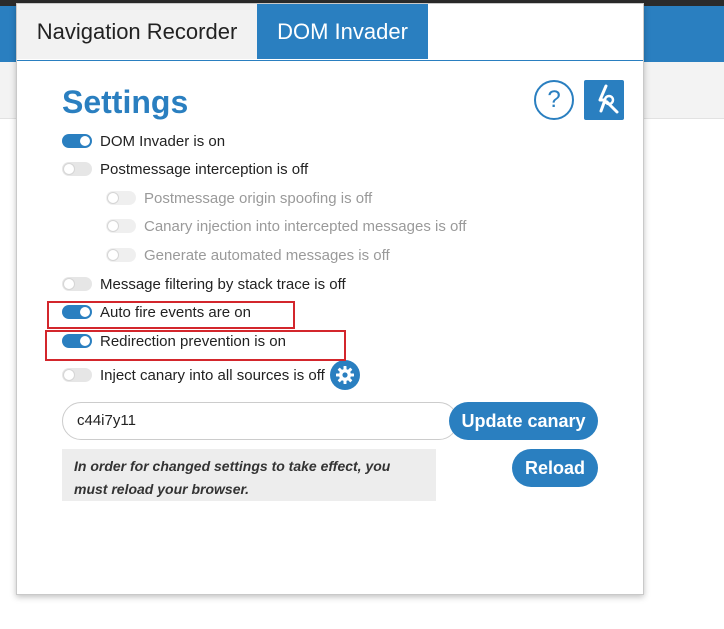 The height and width of the screenshot is (629, 724). Describe the element at coordinates (258, 198) in the screenshot. I see `origin-spoofing-label: Postmessage origin spoofing is off` at that location.